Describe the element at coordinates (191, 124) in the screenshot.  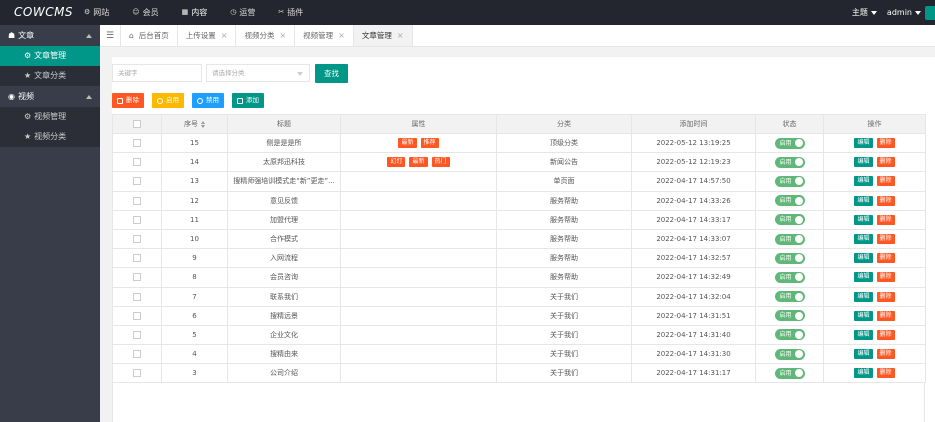
I see `column-header-id-label: 序号` at that location.